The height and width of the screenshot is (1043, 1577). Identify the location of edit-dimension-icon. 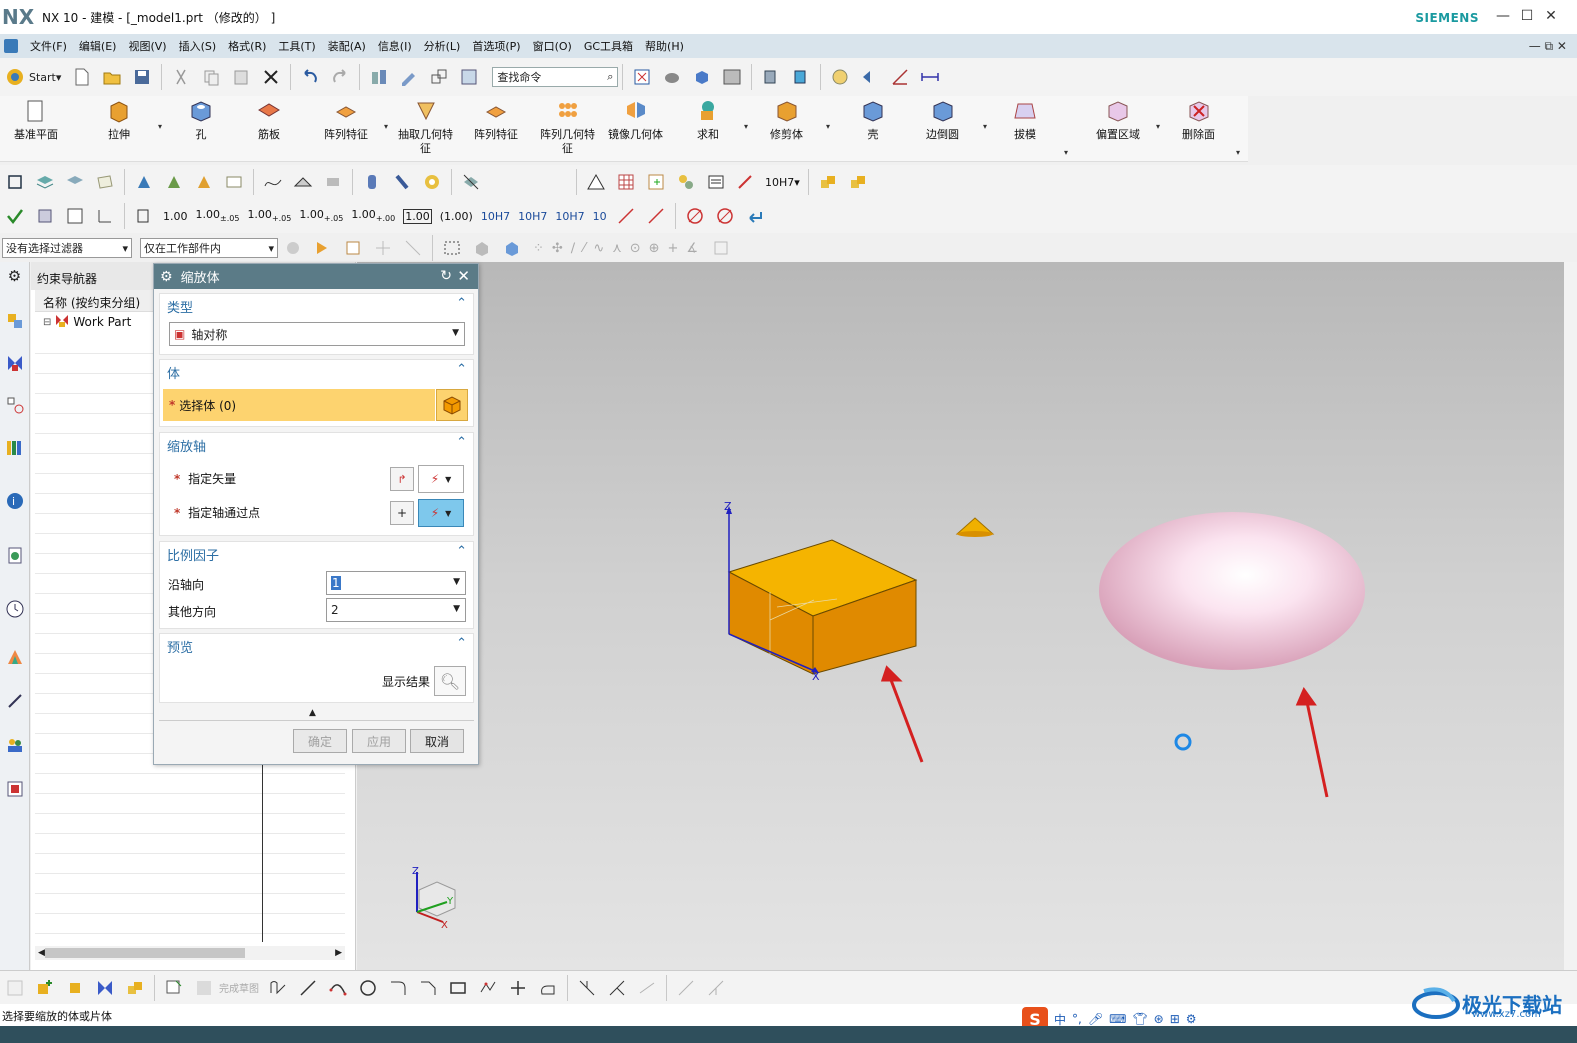
(746, 182).